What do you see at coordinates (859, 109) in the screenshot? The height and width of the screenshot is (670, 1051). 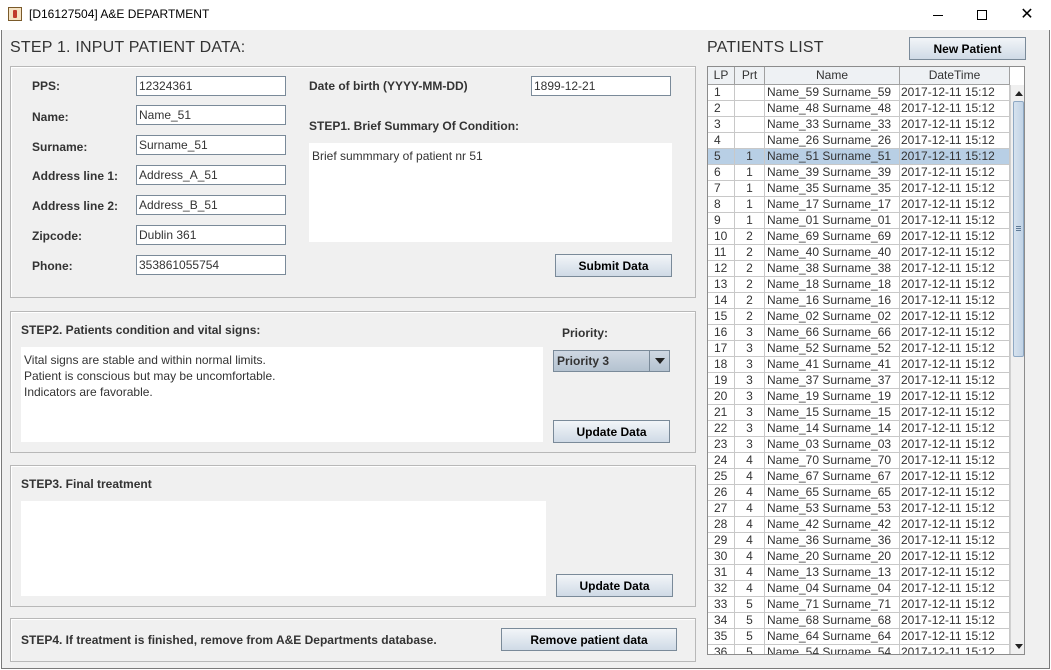 I see `table-row: 2 Name_48 Surname_48 2017-12-11 15:12` at bounding box center [859, 109].